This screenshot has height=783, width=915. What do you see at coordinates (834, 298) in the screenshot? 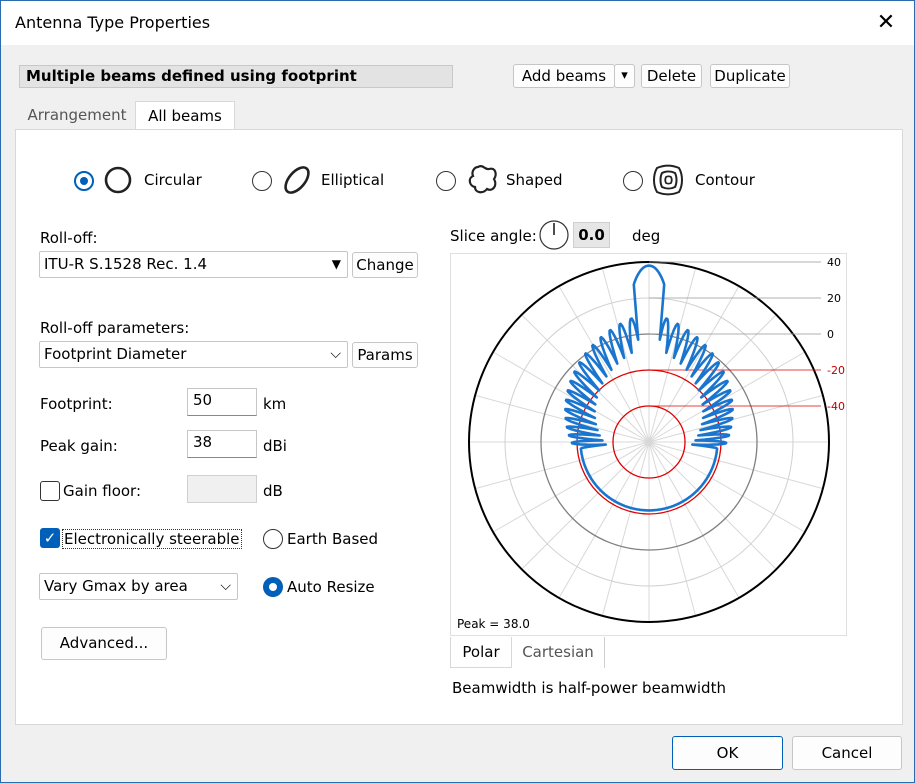
I see `radial-tick-label: 20` at bounding box center [834, 298].